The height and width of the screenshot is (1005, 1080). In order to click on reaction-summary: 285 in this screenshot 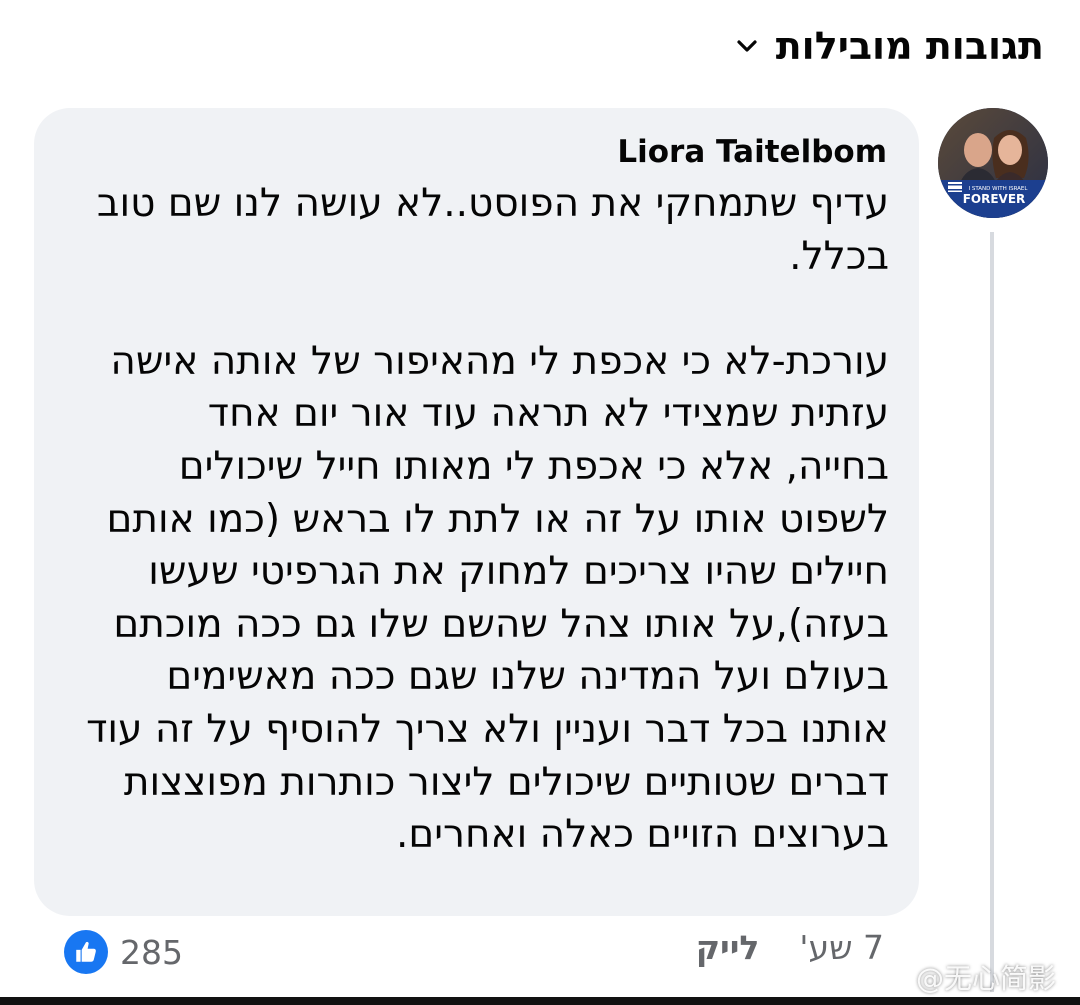, I will do `click(123, 952)`.